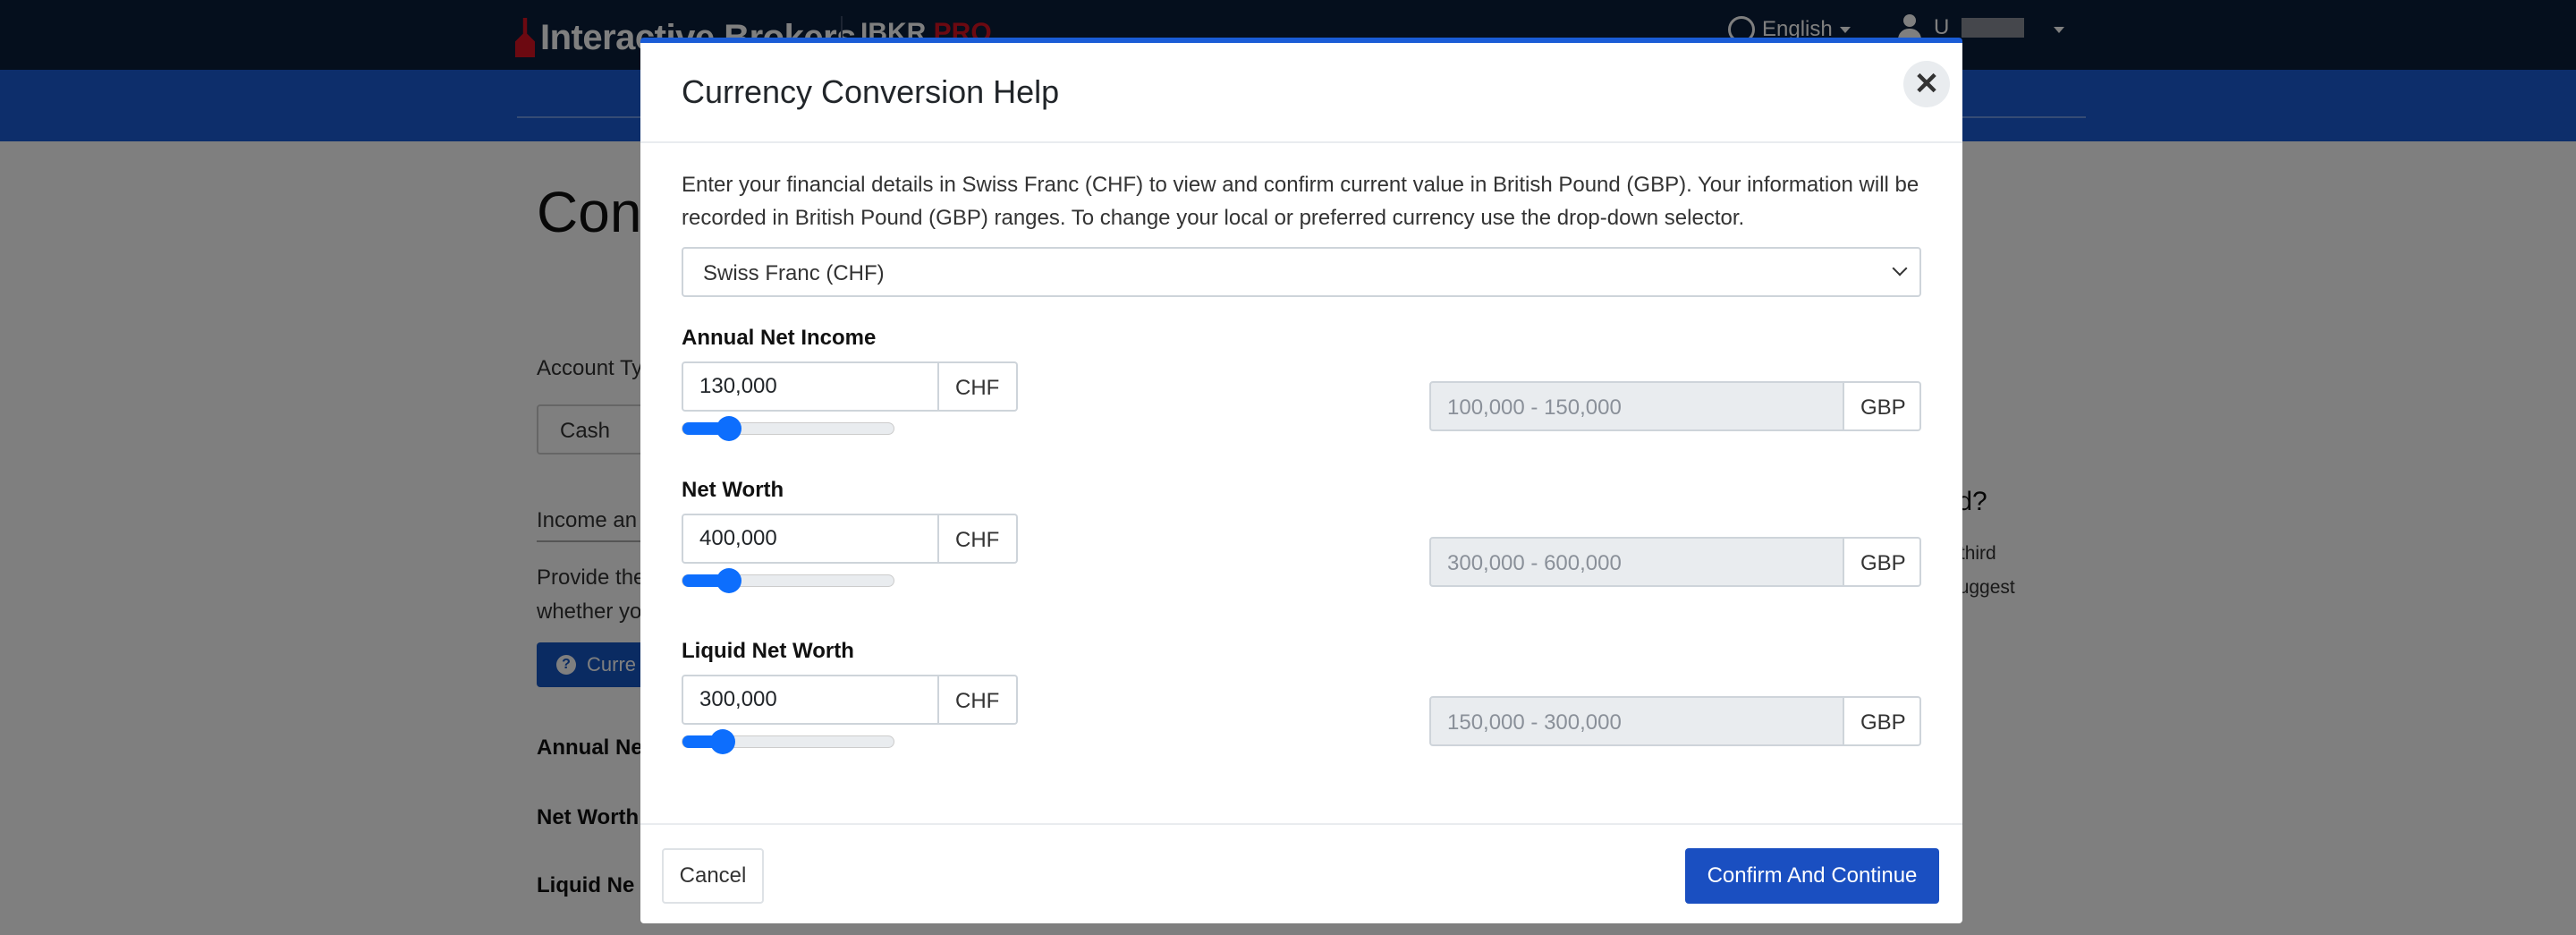 The image size is (2576, 935). What do you see at coordinates (1926, 84) in the screenshot?
I see `close-icon: ✕` at bounding box center [1926, 84].